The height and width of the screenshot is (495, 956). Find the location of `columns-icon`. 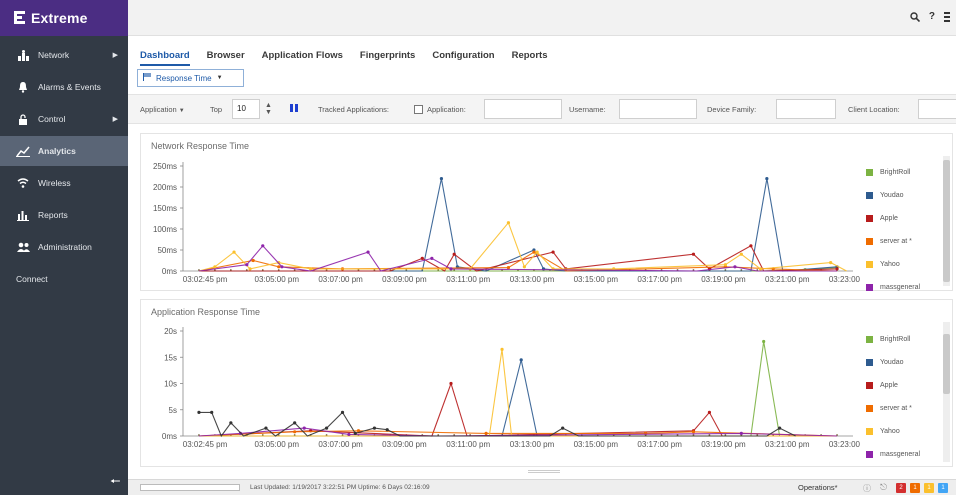

columns-icon is located at coordinates (294, 109).